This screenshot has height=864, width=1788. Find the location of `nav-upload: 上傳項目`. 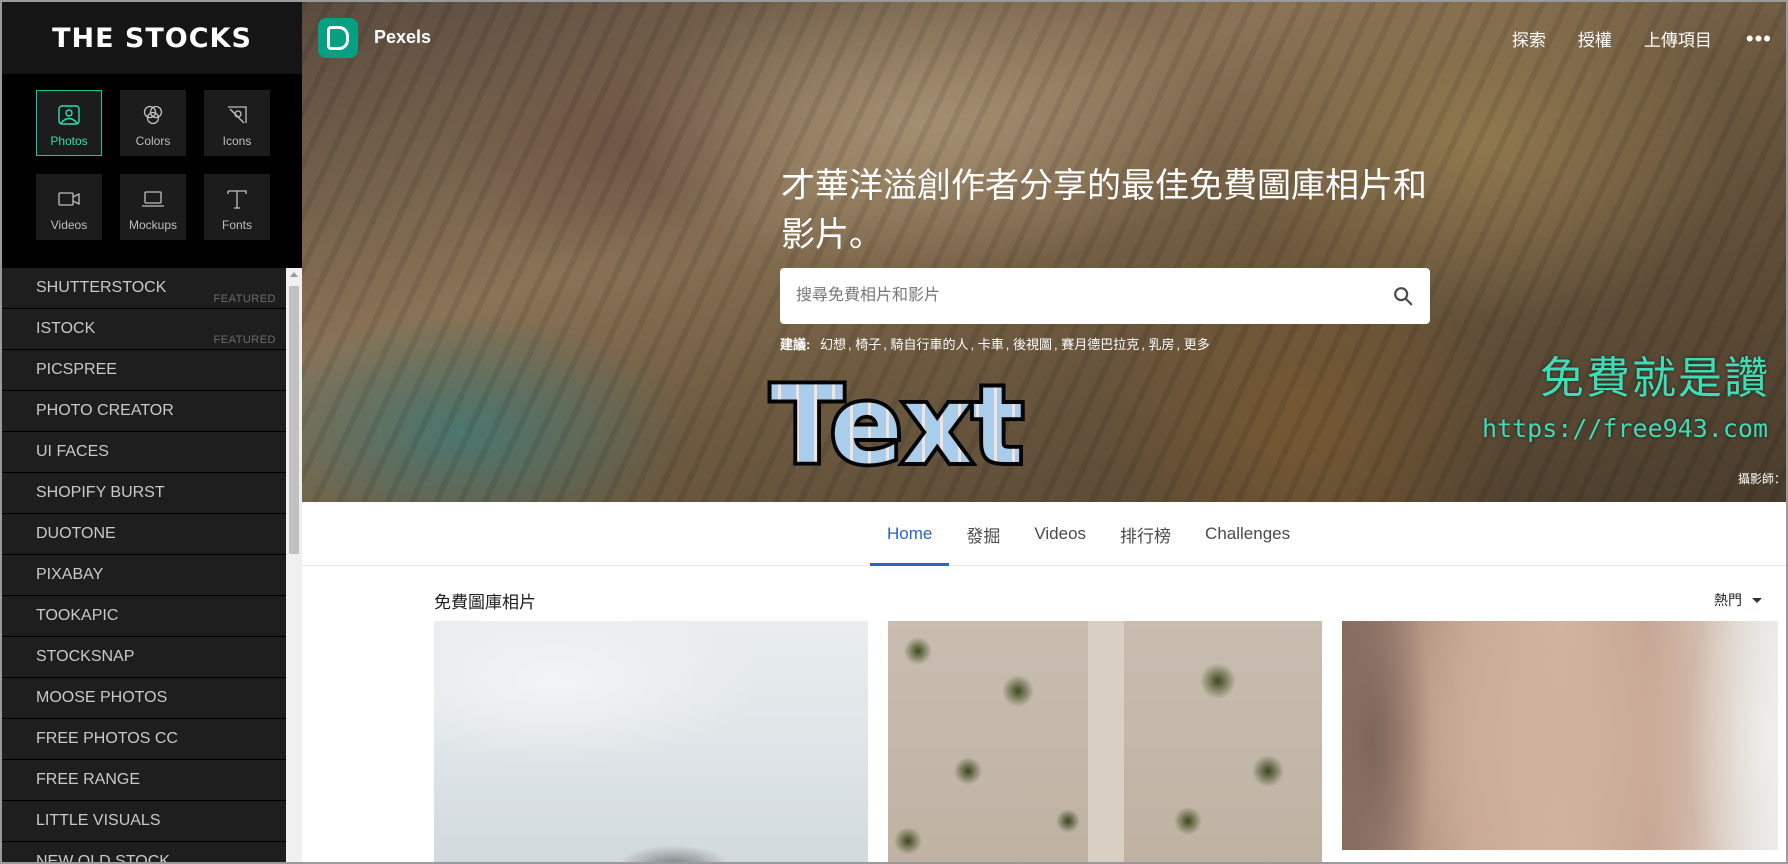

nav-upload: 上傳項目 is located at coordinates (1678, 38).